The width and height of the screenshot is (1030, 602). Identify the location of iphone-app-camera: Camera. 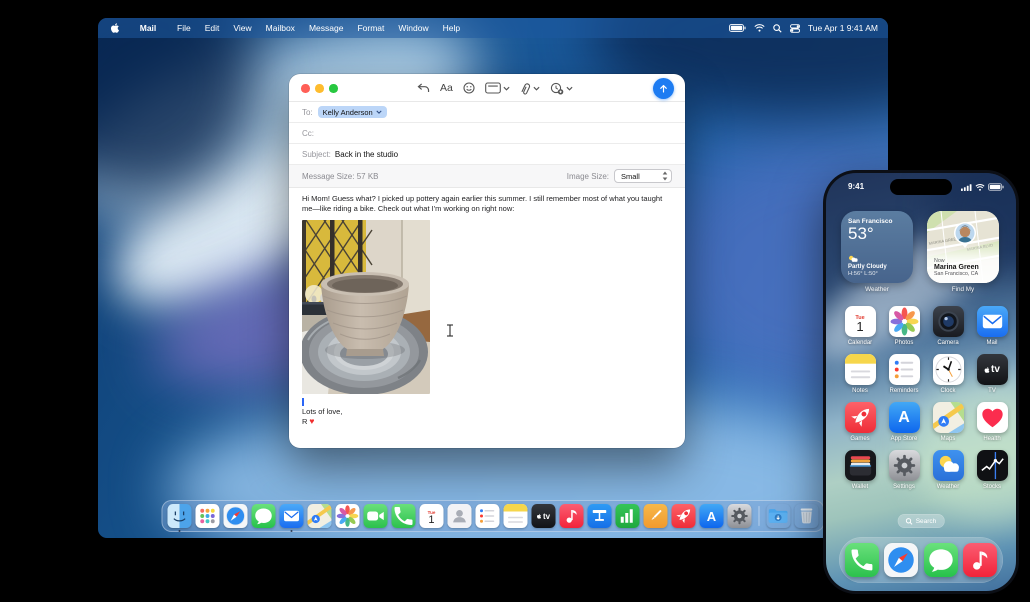
(948, 330).